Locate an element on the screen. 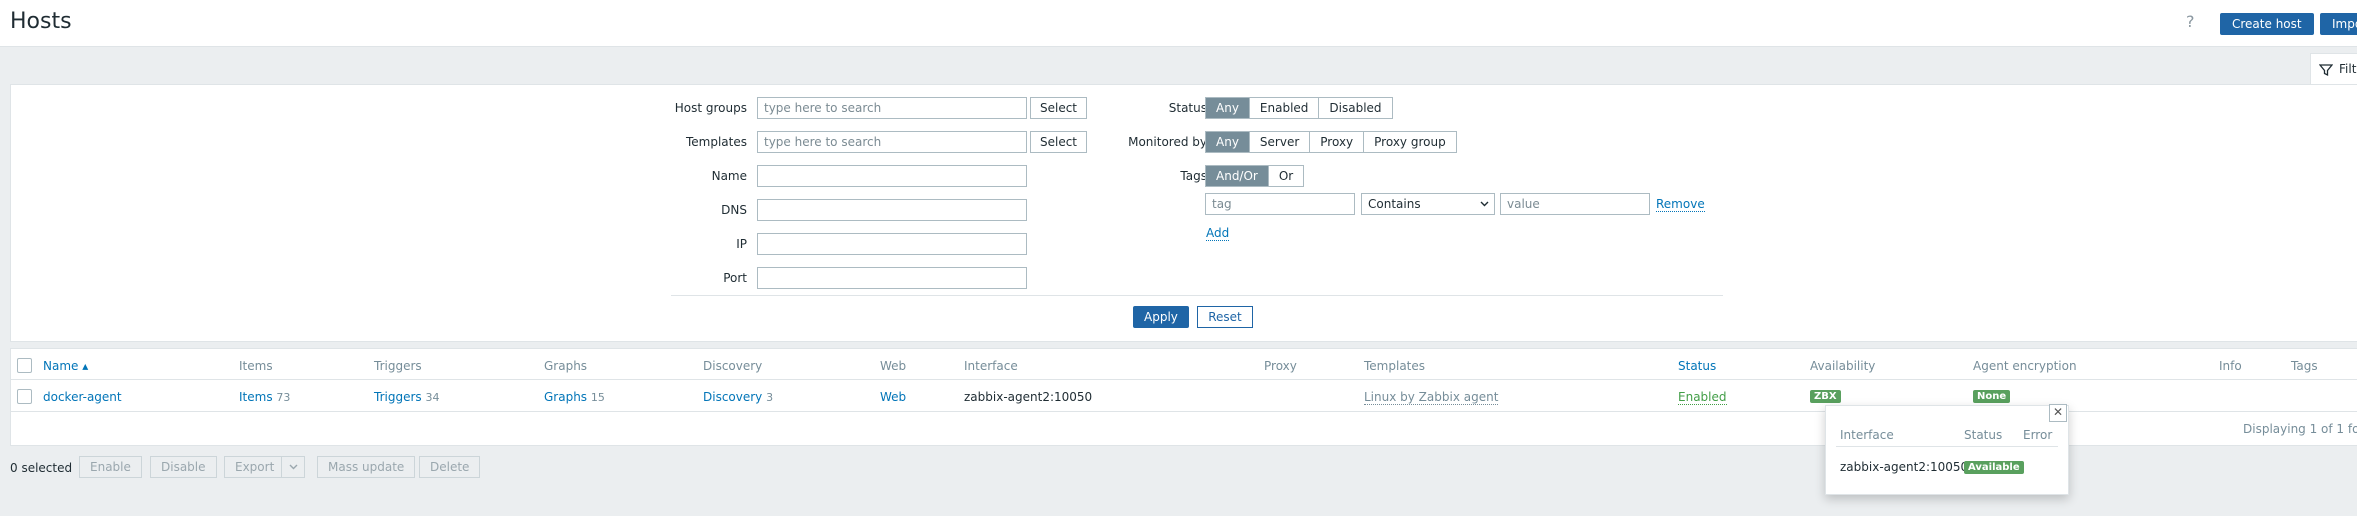  reset-button: Reset is located at coordinates (1225, 317).